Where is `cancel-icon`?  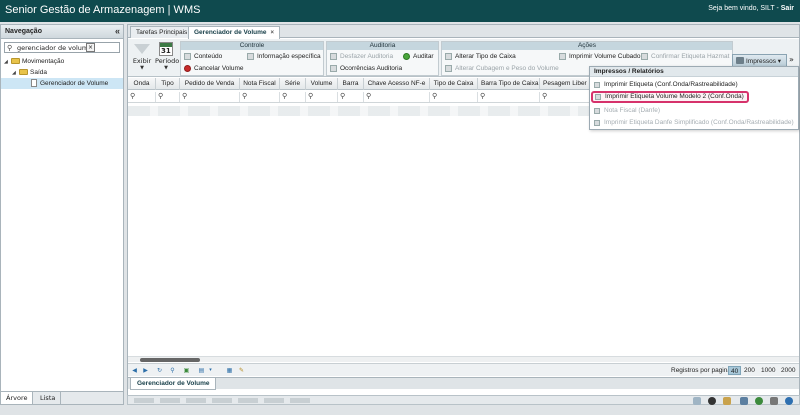 cancel-icon is located at coordinates (187, 68).